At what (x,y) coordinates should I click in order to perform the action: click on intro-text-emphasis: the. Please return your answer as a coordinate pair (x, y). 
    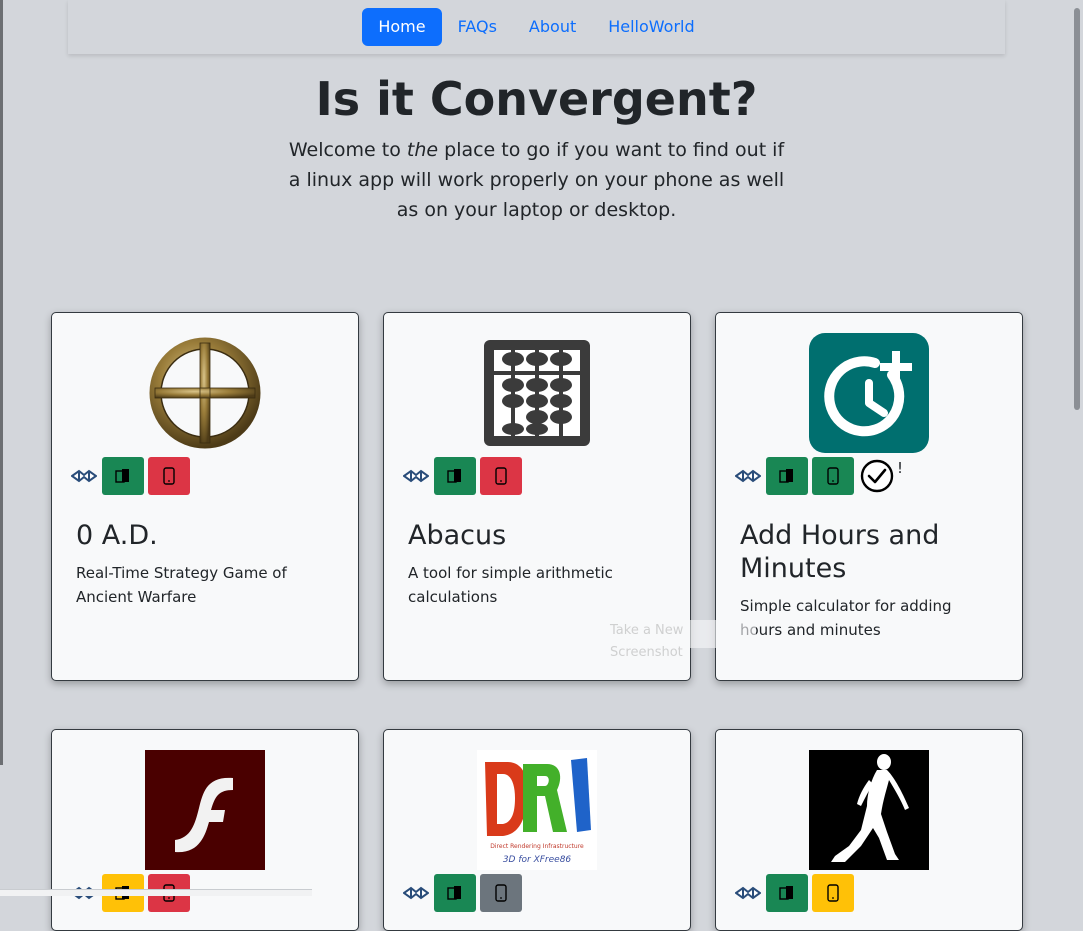
    Looking at the image, I should click on (422, 150).